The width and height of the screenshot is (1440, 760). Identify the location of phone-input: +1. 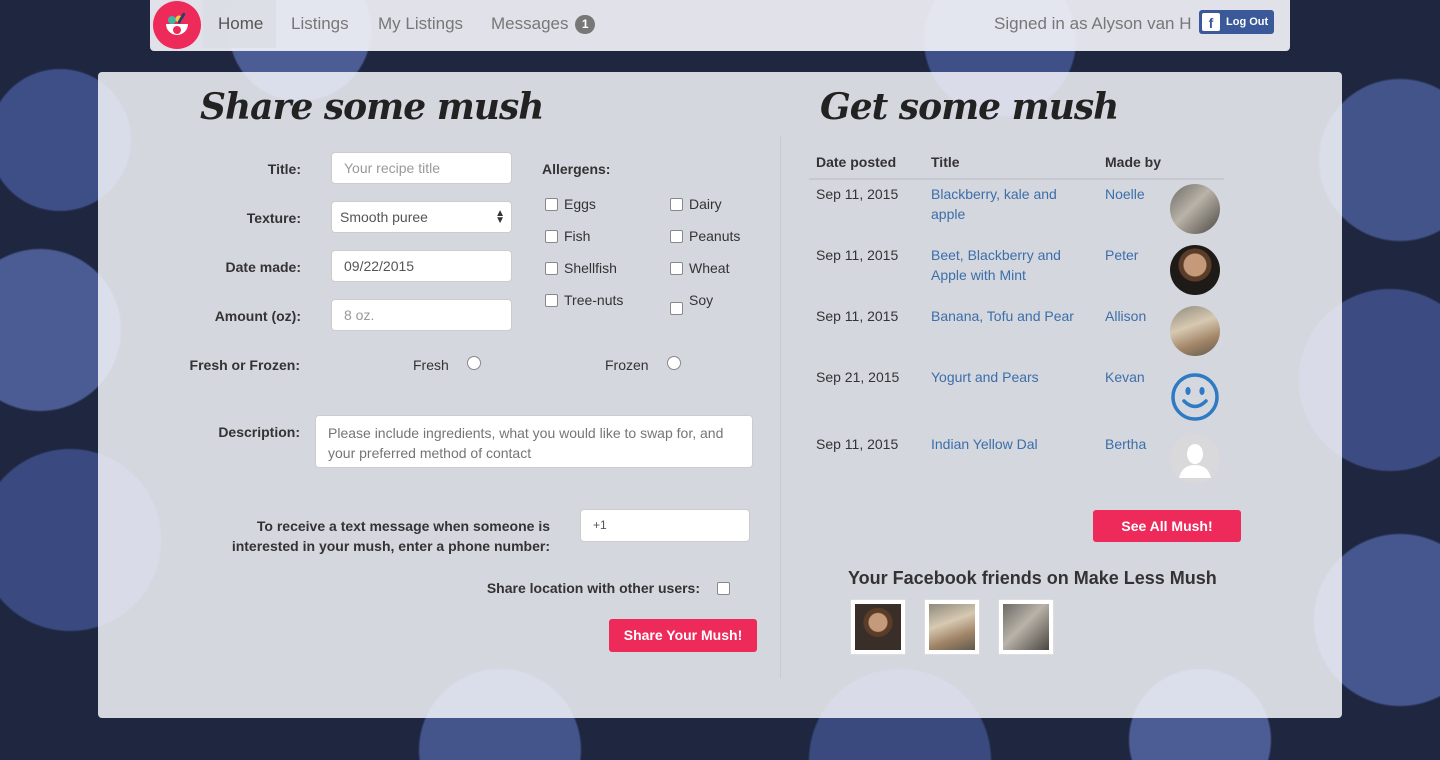
(665, 525).